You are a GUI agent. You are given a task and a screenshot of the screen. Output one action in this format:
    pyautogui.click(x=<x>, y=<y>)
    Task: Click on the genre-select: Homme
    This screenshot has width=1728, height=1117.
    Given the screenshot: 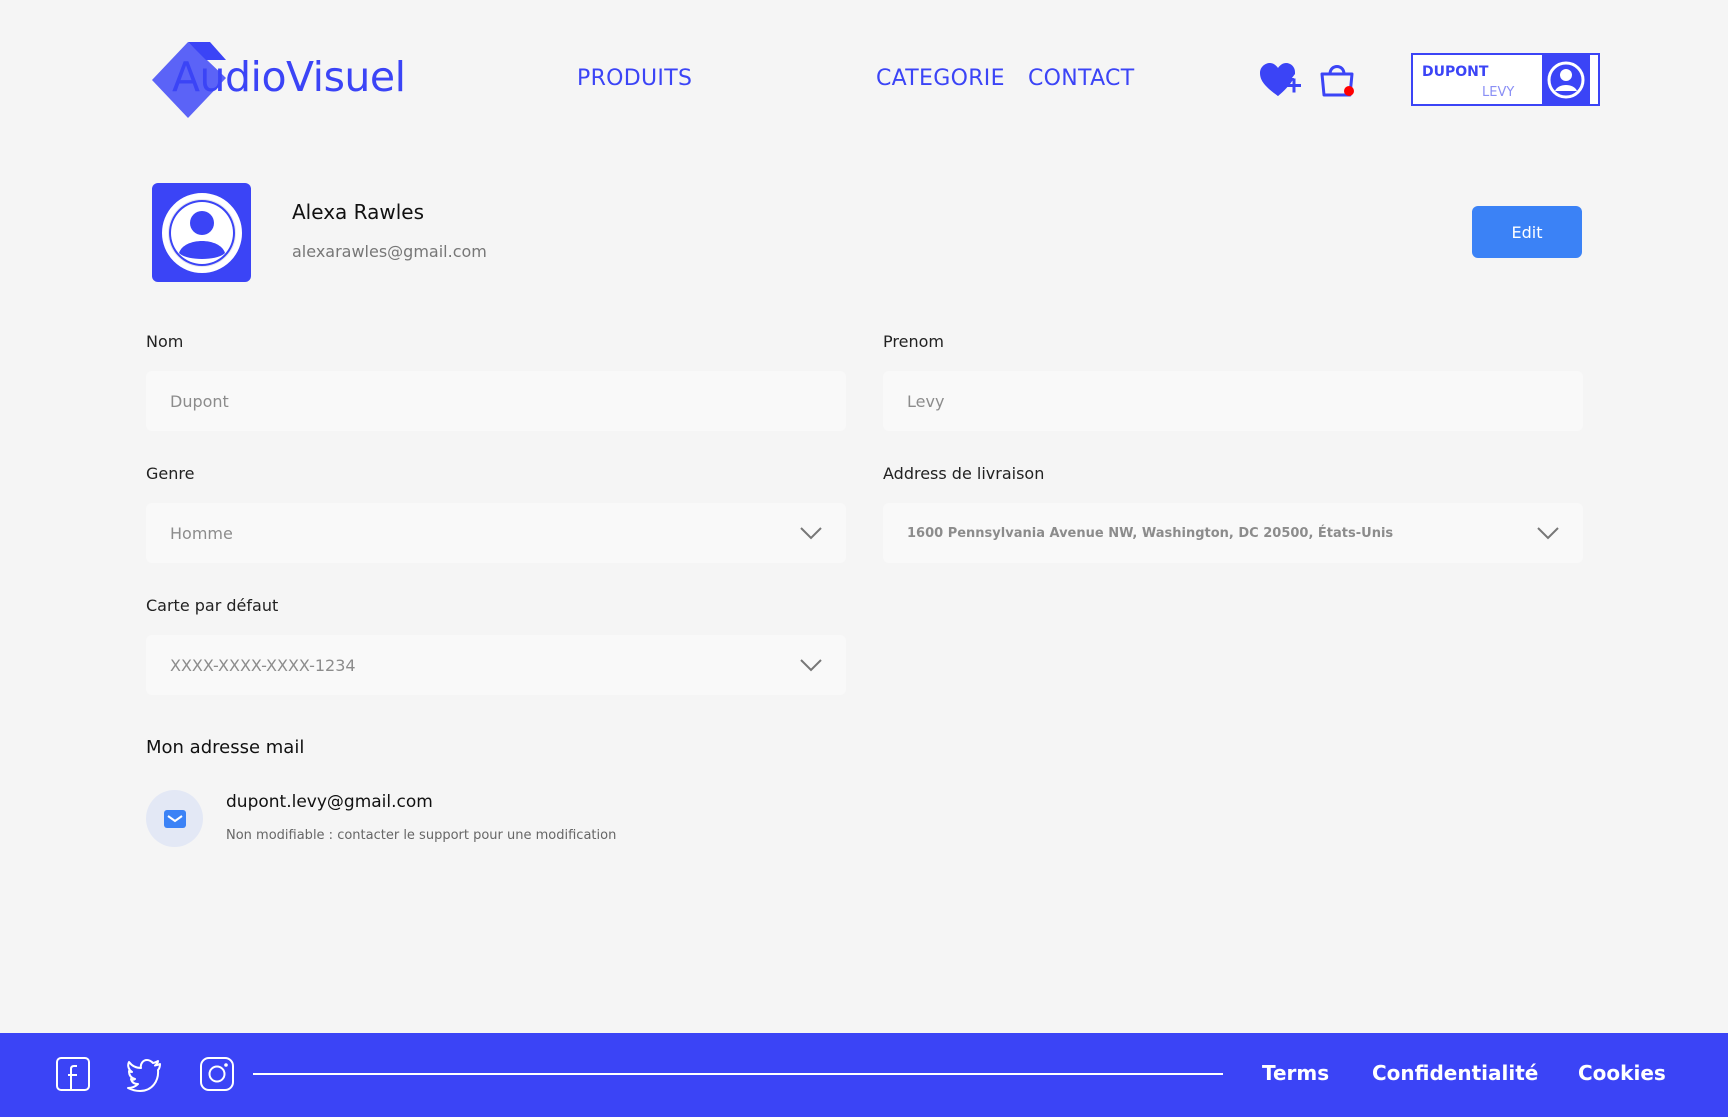 What is the action you would take?
    pyautogui.click(x=496, y=533)
    